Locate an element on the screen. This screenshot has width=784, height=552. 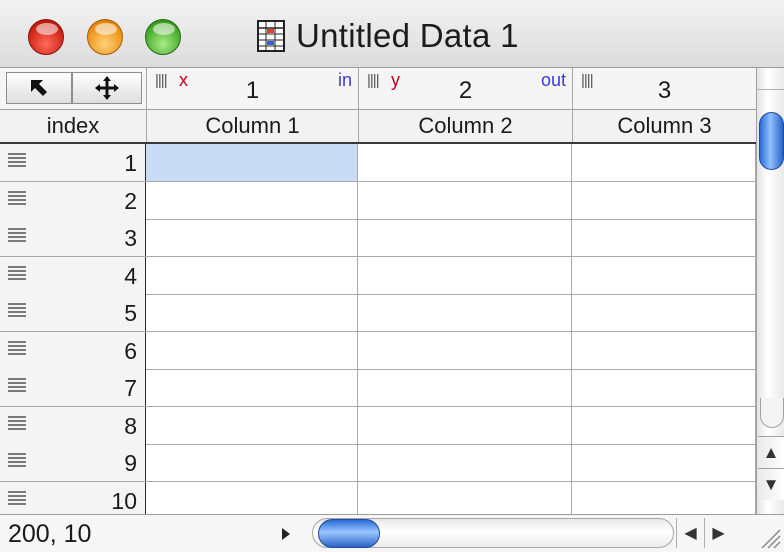
table-row: 1 is located at coordinates (378, 163).